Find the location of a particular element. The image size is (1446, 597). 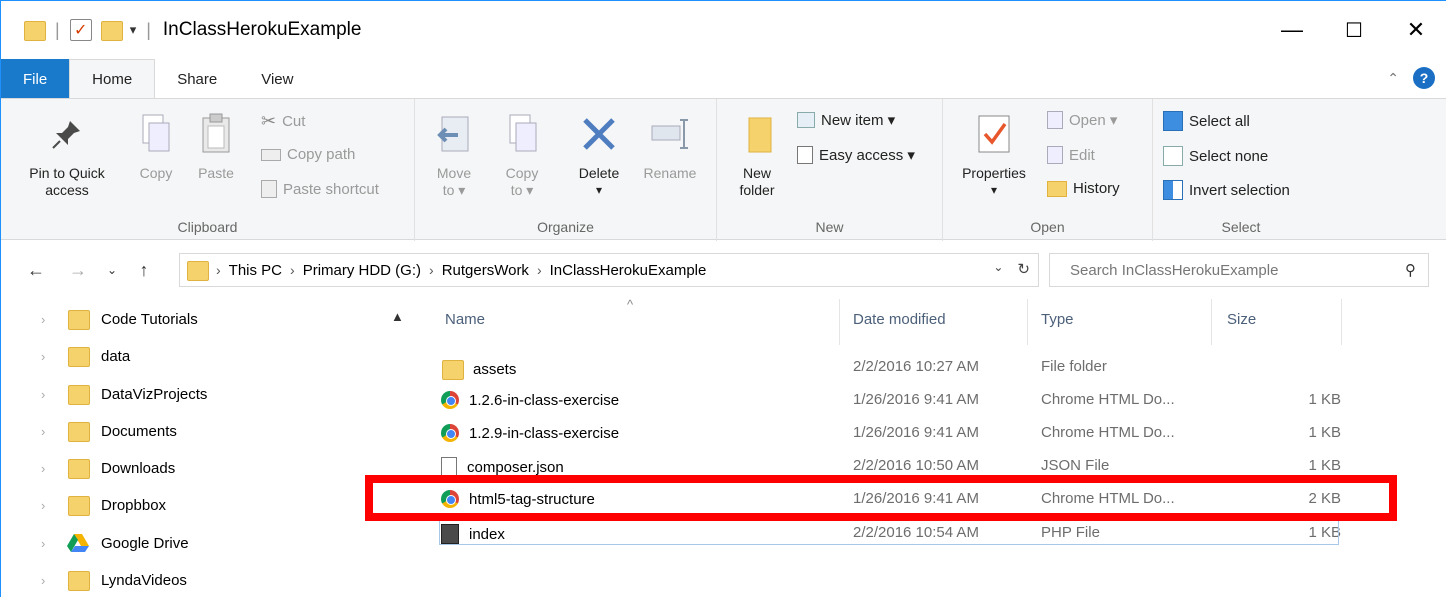

back-arrow-icon: ← is located at coordinates (36, 270).